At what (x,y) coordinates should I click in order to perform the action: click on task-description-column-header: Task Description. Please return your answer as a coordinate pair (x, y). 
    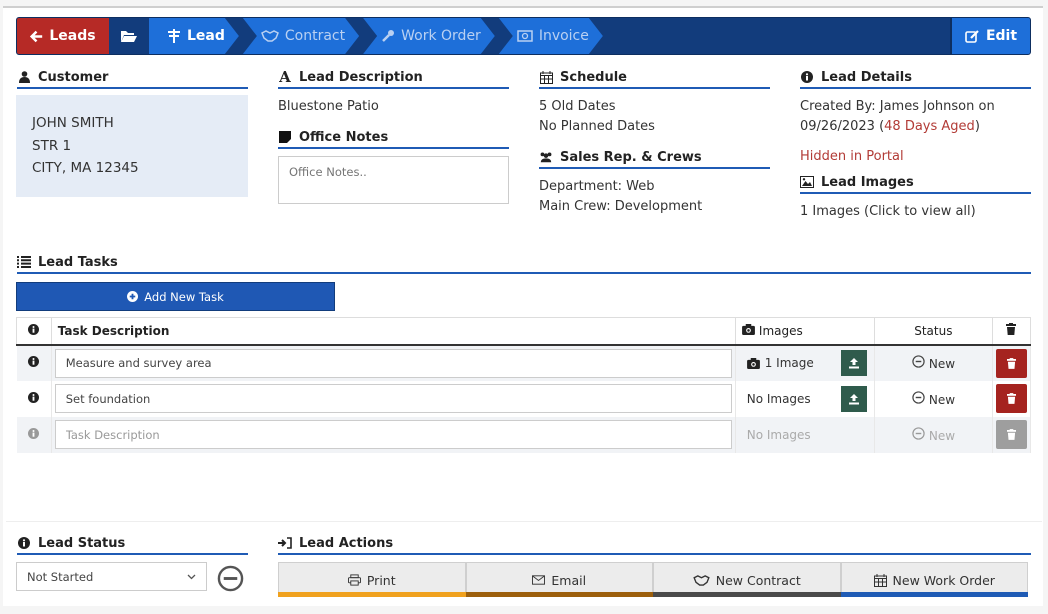
    Looking at the image, I should click on (393, 331).